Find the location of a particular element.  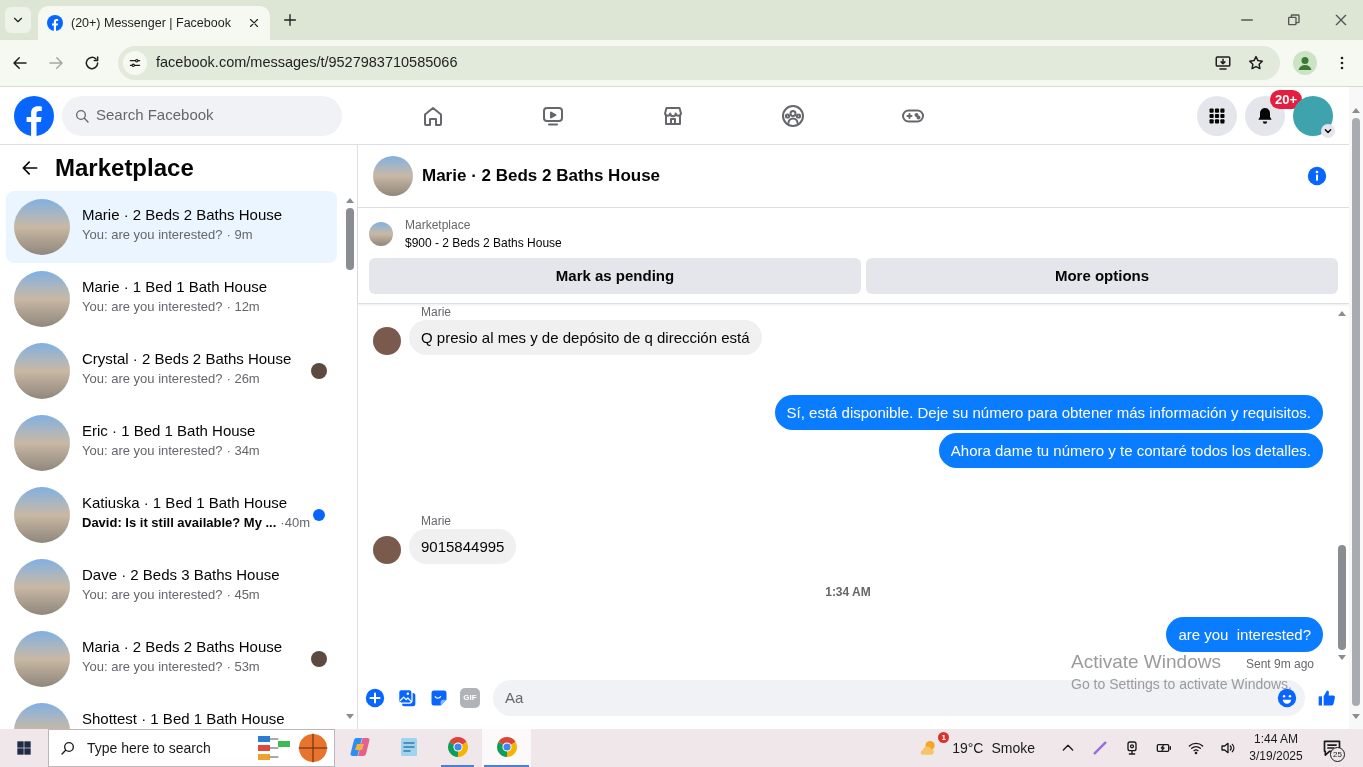

tab-list-button is located at coordinates (18, 20).